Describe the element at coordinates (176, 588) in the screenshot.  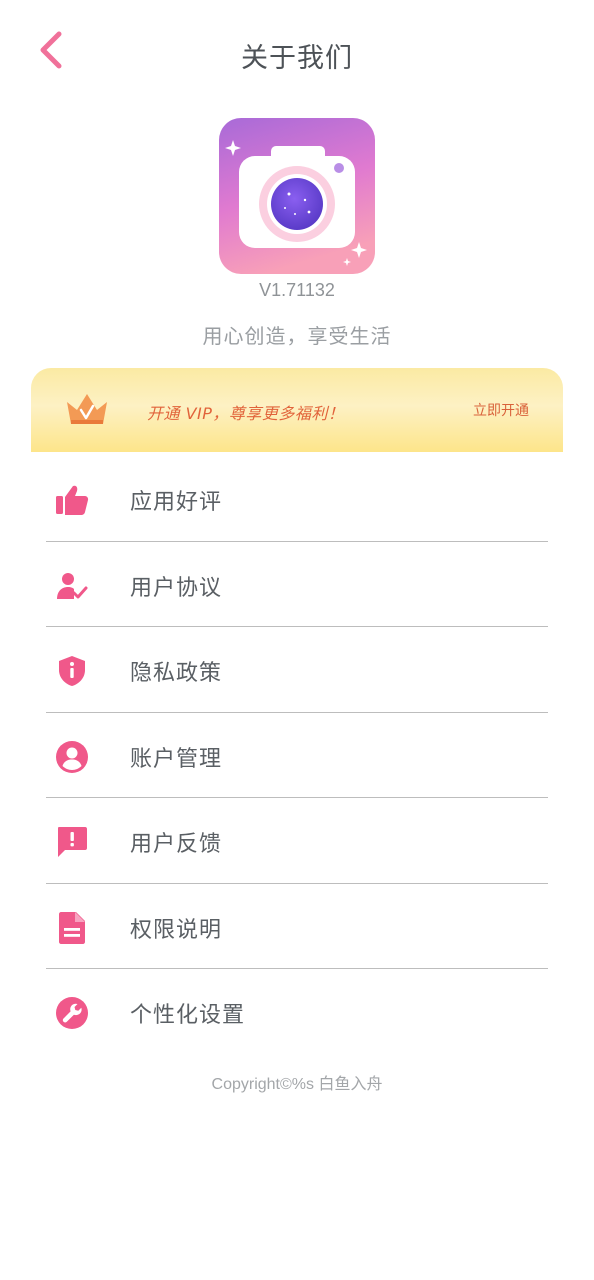
I see `menu-item-label: 用户协议` at that location.